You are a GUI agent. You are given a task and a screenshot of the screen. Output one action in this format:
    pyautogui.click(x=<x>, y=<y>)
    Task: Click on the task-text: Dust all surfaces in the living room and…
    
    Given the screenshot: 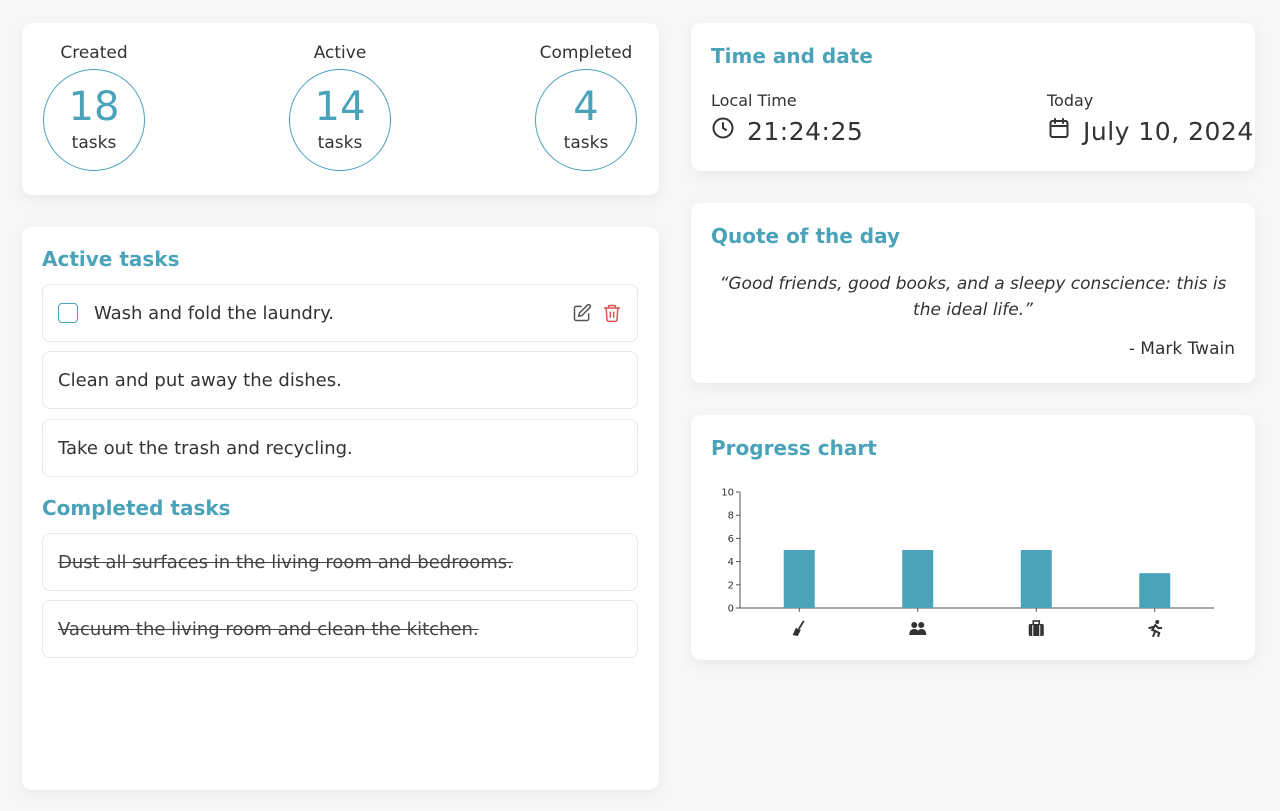 What is the action you would take?
    pyautogui.click(x=285, y=562)
    